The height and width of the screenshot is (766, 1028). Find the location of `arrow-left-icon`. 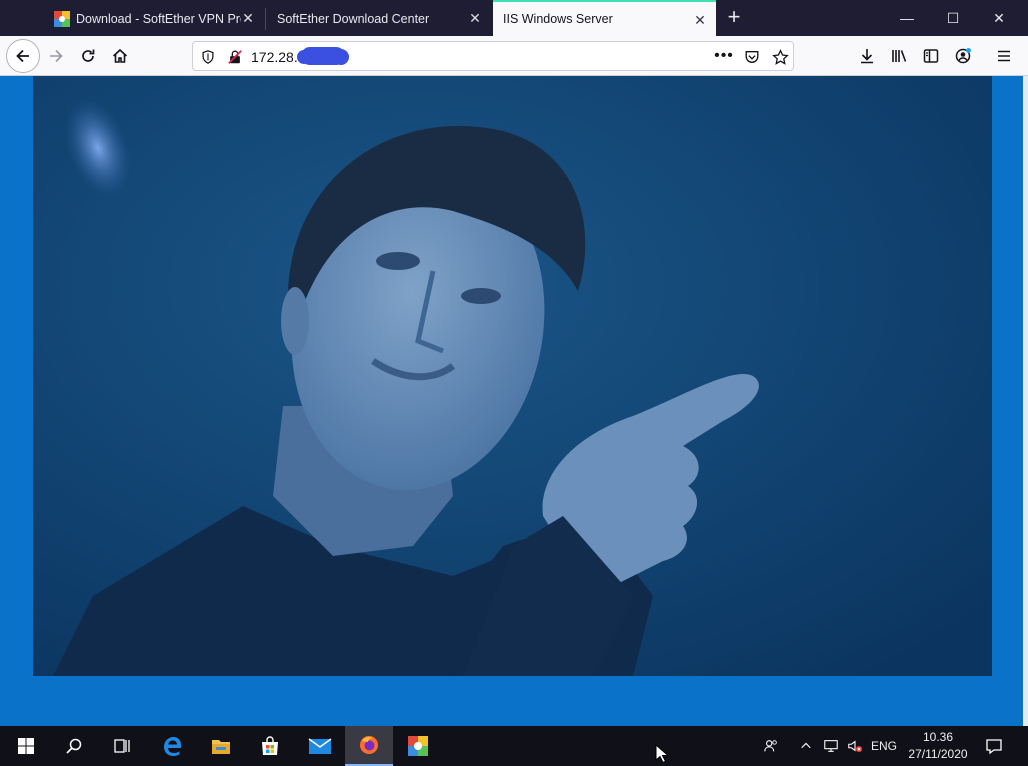

arrow-left-icon is located at coordinates (22, 56).